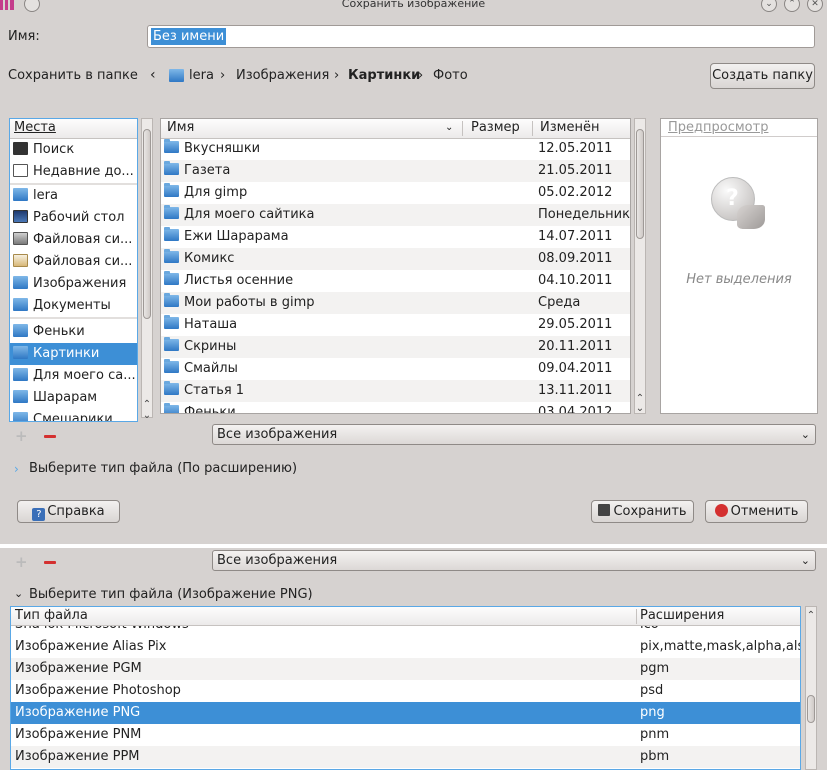 This screenshot has height=770, width=827. Describe the element at coordinates (652, 690) in the screenshot. I see `filetype-ext: psd` at that location.